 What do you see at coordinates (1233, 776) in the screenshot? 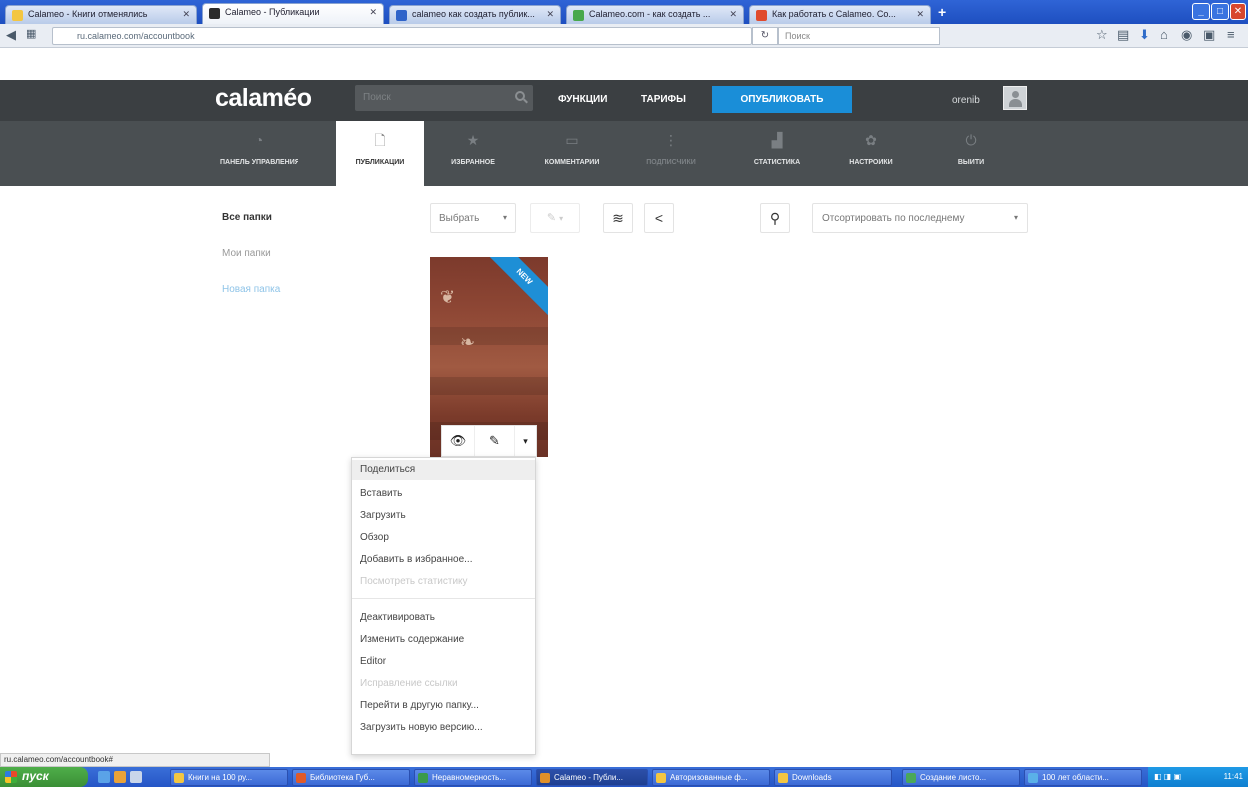
I see `clock: 11:41` at bounding box center [1233, 776].